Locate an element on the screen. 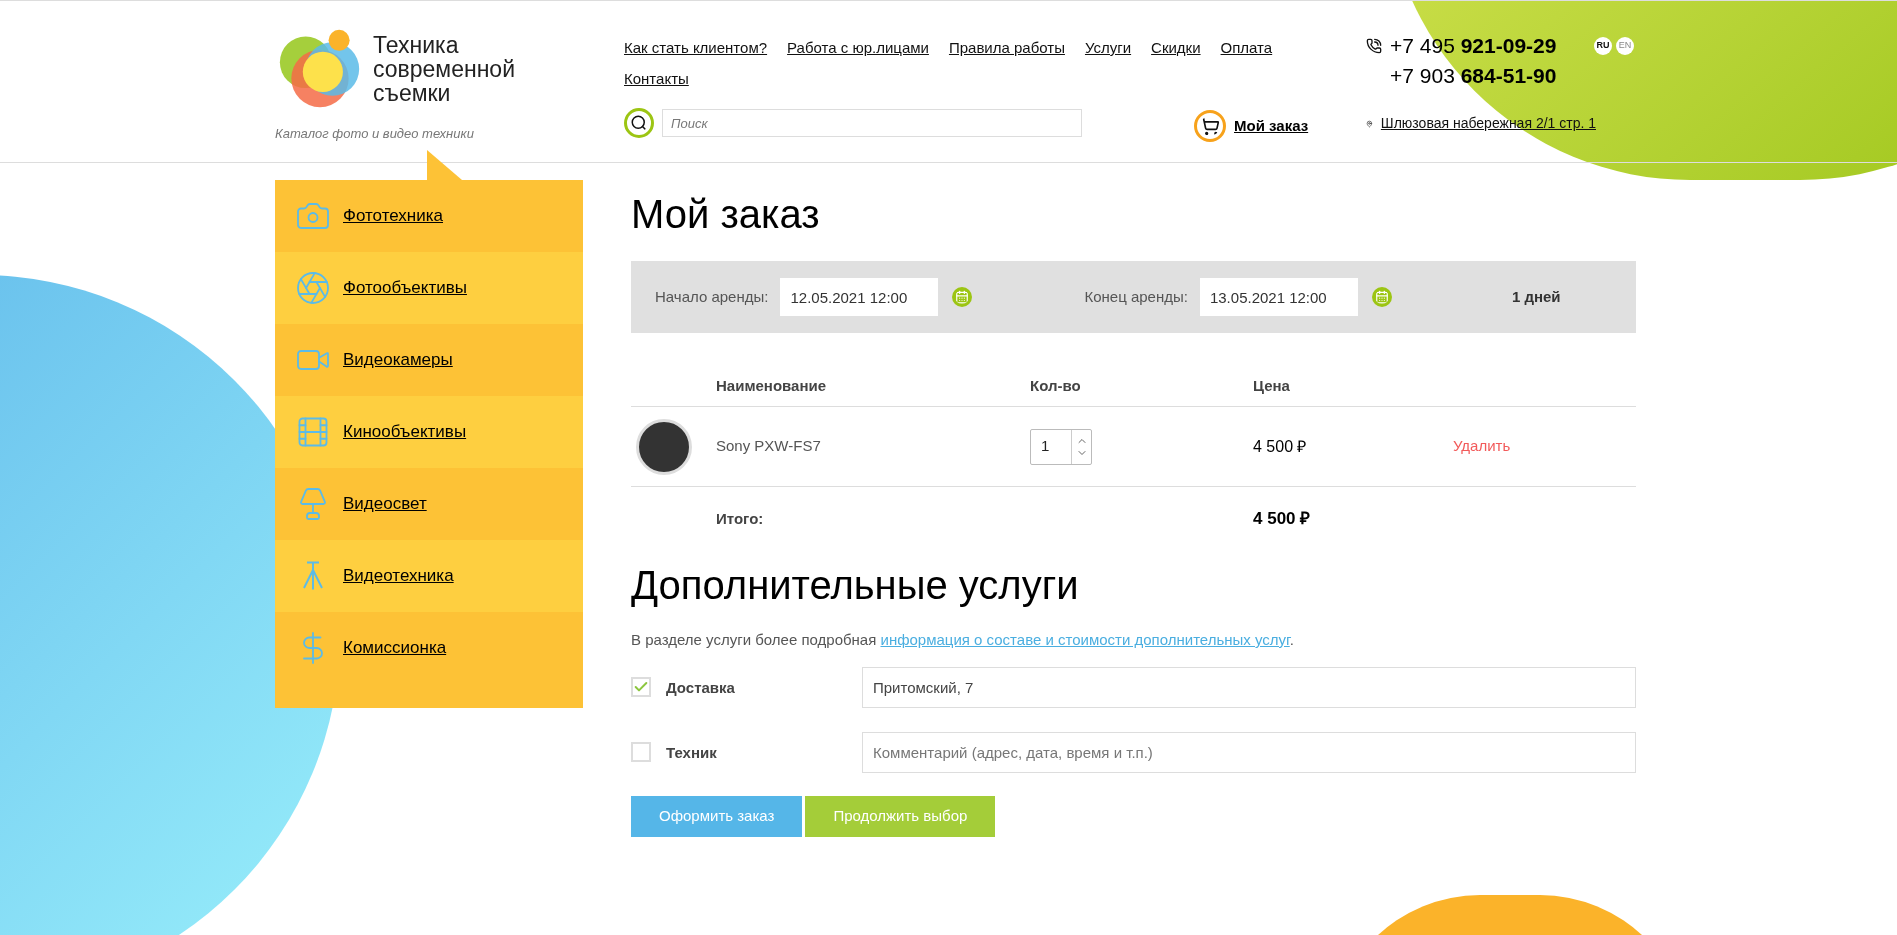 This screenshot has height=935, width=1897. sidebar-item: Фототехника is located at coordinates (429, 216).